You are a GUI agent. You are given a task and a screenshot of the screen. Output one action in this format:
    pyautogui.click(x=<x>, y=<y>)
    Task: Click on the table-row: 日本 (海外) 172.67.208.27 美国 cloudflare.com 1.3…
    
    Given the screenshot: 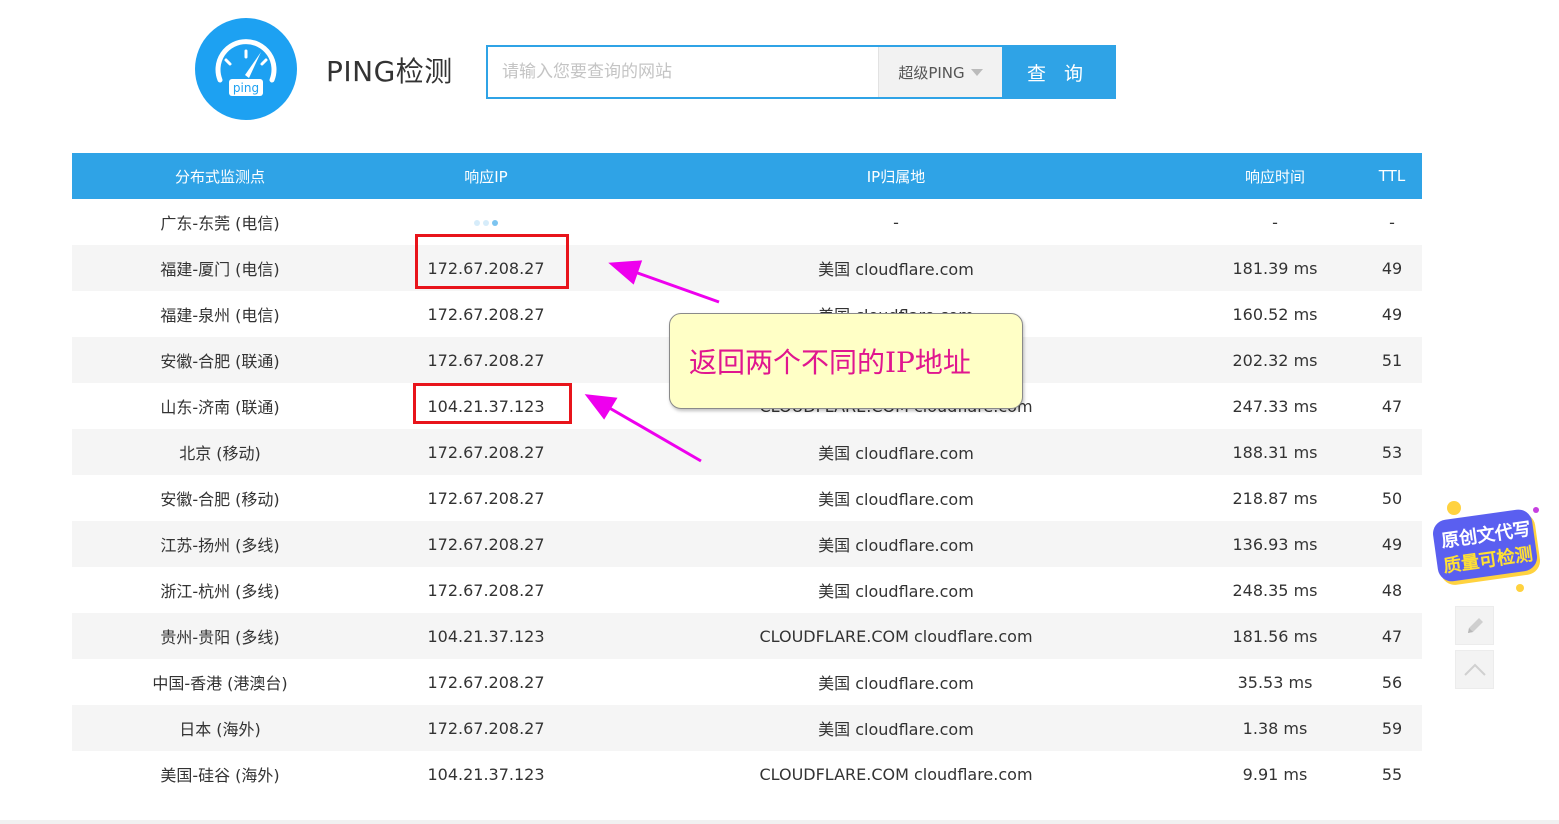 What is the action you would take?
    pyautogui.click(x=747, y=728)
    